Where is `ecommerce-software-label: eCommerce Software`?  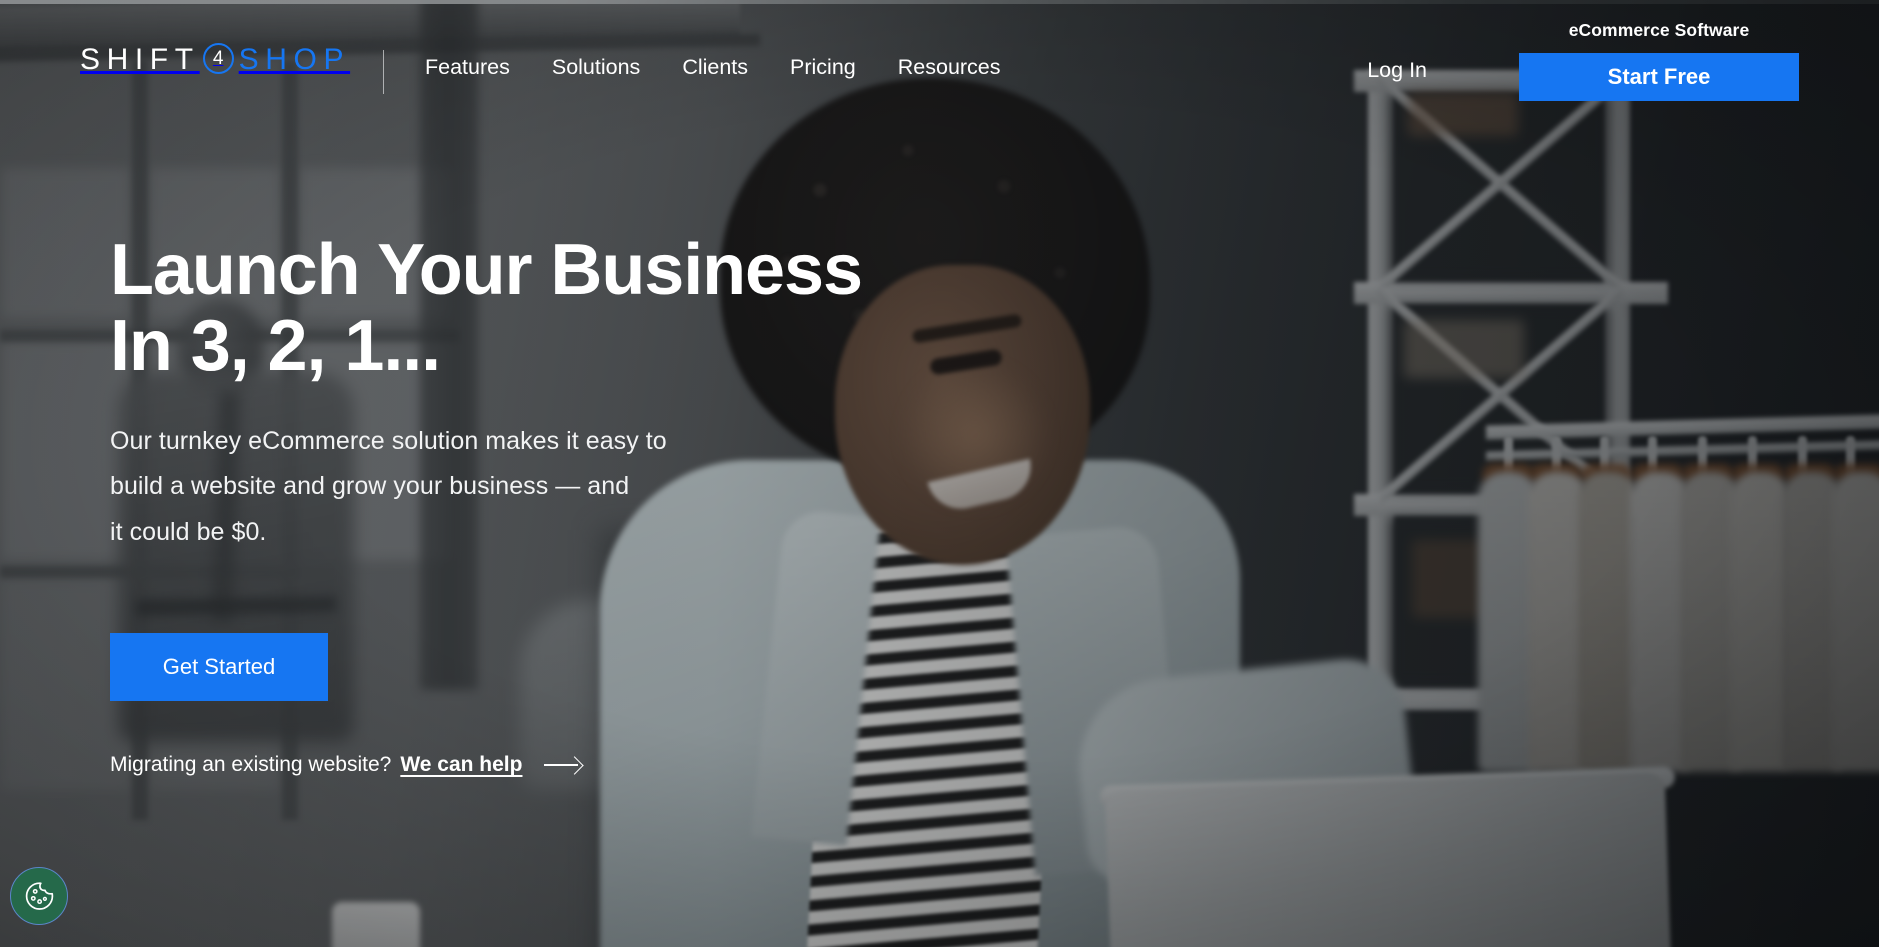 ecommerce-software-label: eCommerce Software is located at coordinates (1659, 30).